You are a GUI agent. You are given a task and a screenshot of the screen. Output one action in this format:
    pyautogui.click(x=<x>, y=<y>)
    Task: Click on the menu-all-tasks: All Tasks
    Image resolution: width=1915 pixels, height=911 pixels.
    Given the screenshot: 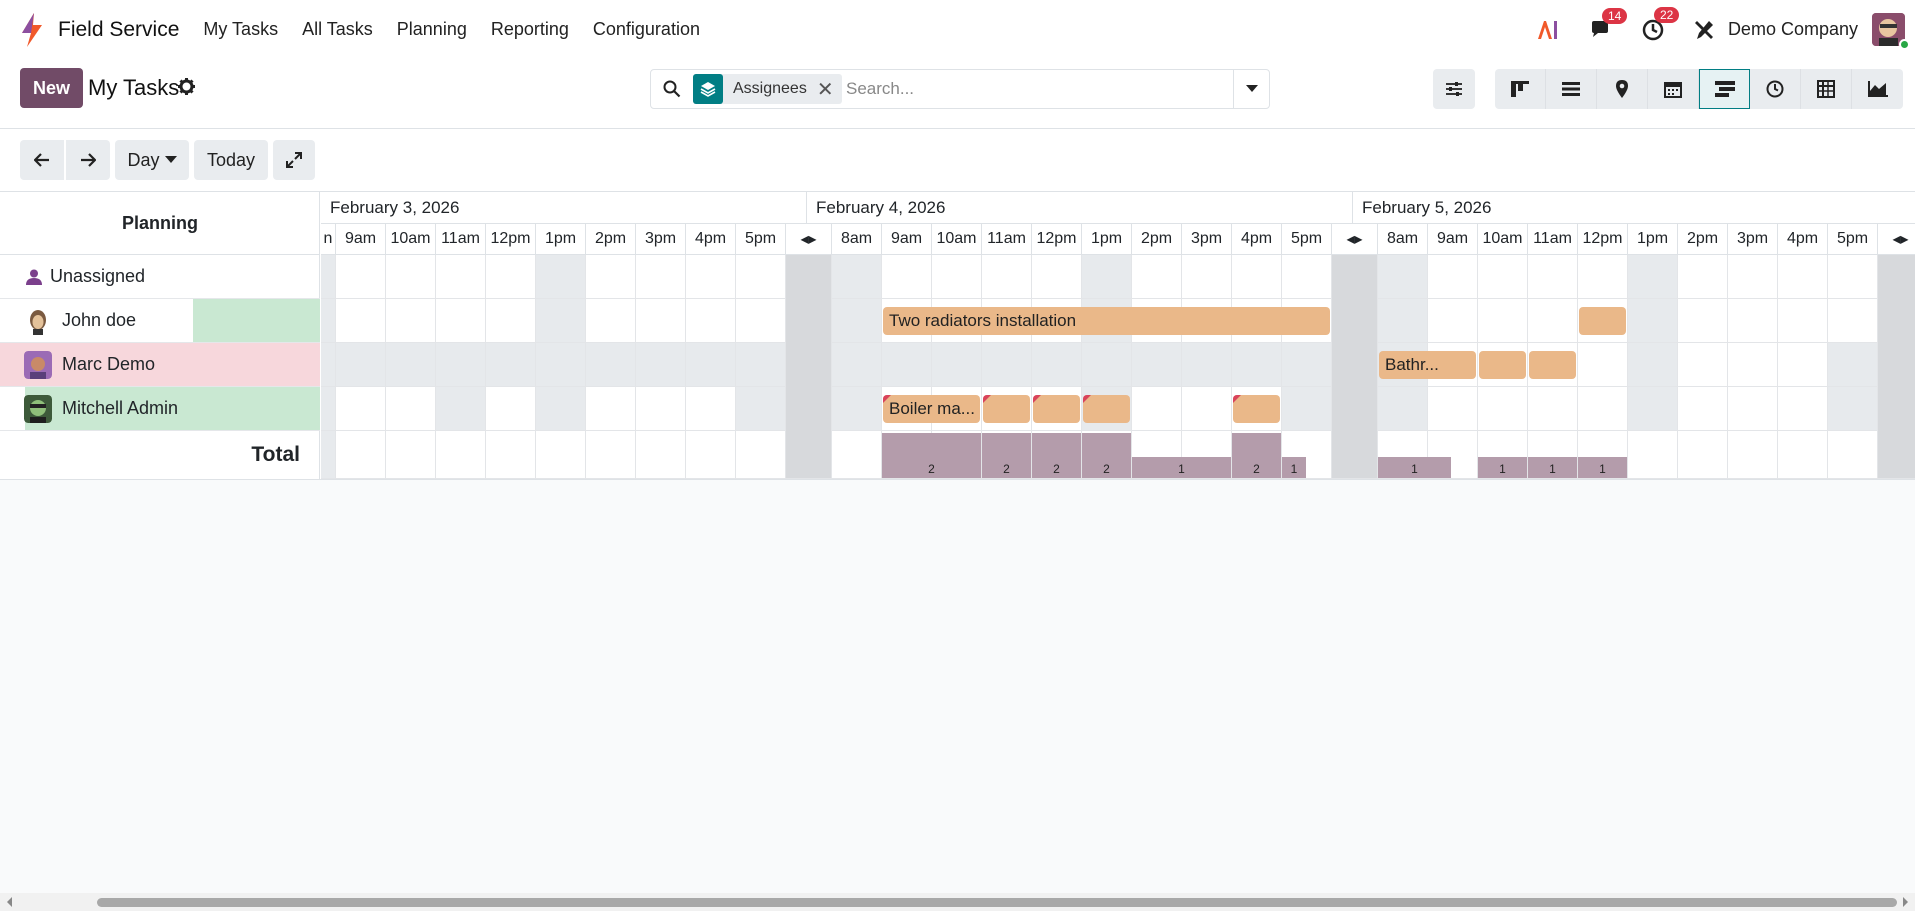 What is the action you would take?
    pyautogui.click(x=337, y=29)
    